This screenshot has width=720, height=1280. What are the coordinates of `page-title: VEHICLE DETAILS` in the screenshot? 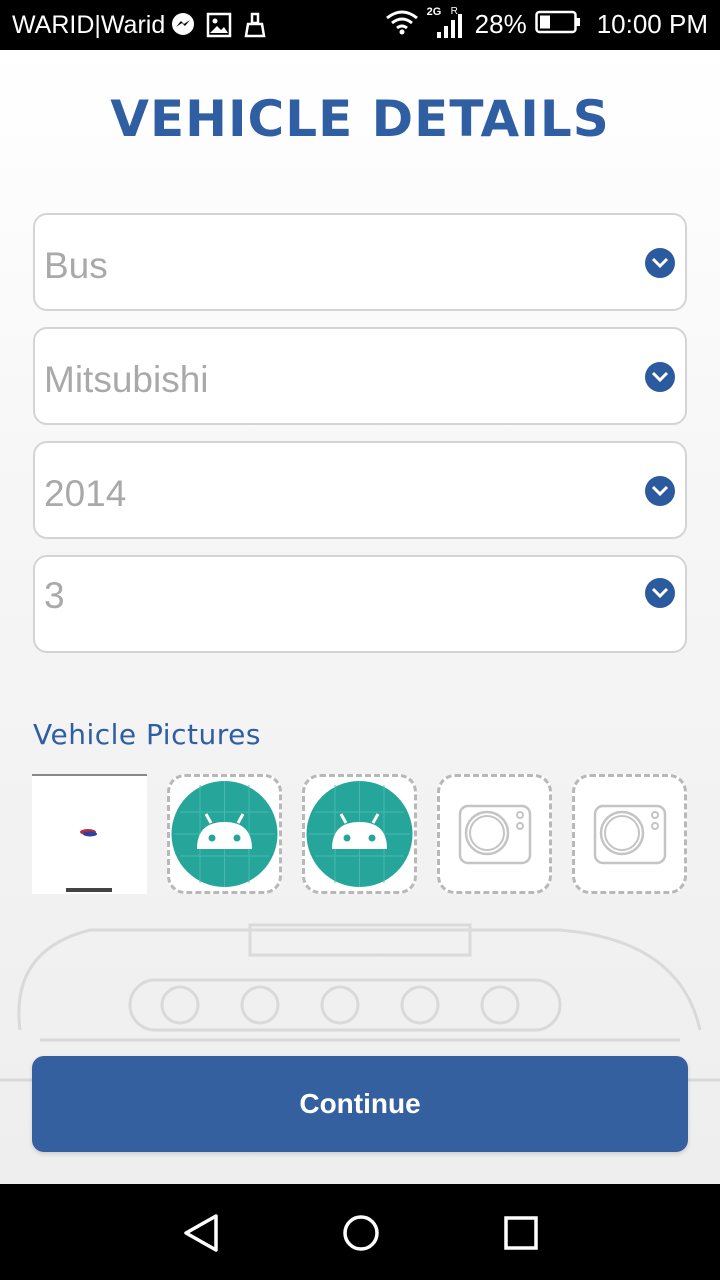 It's located at (360, 119).